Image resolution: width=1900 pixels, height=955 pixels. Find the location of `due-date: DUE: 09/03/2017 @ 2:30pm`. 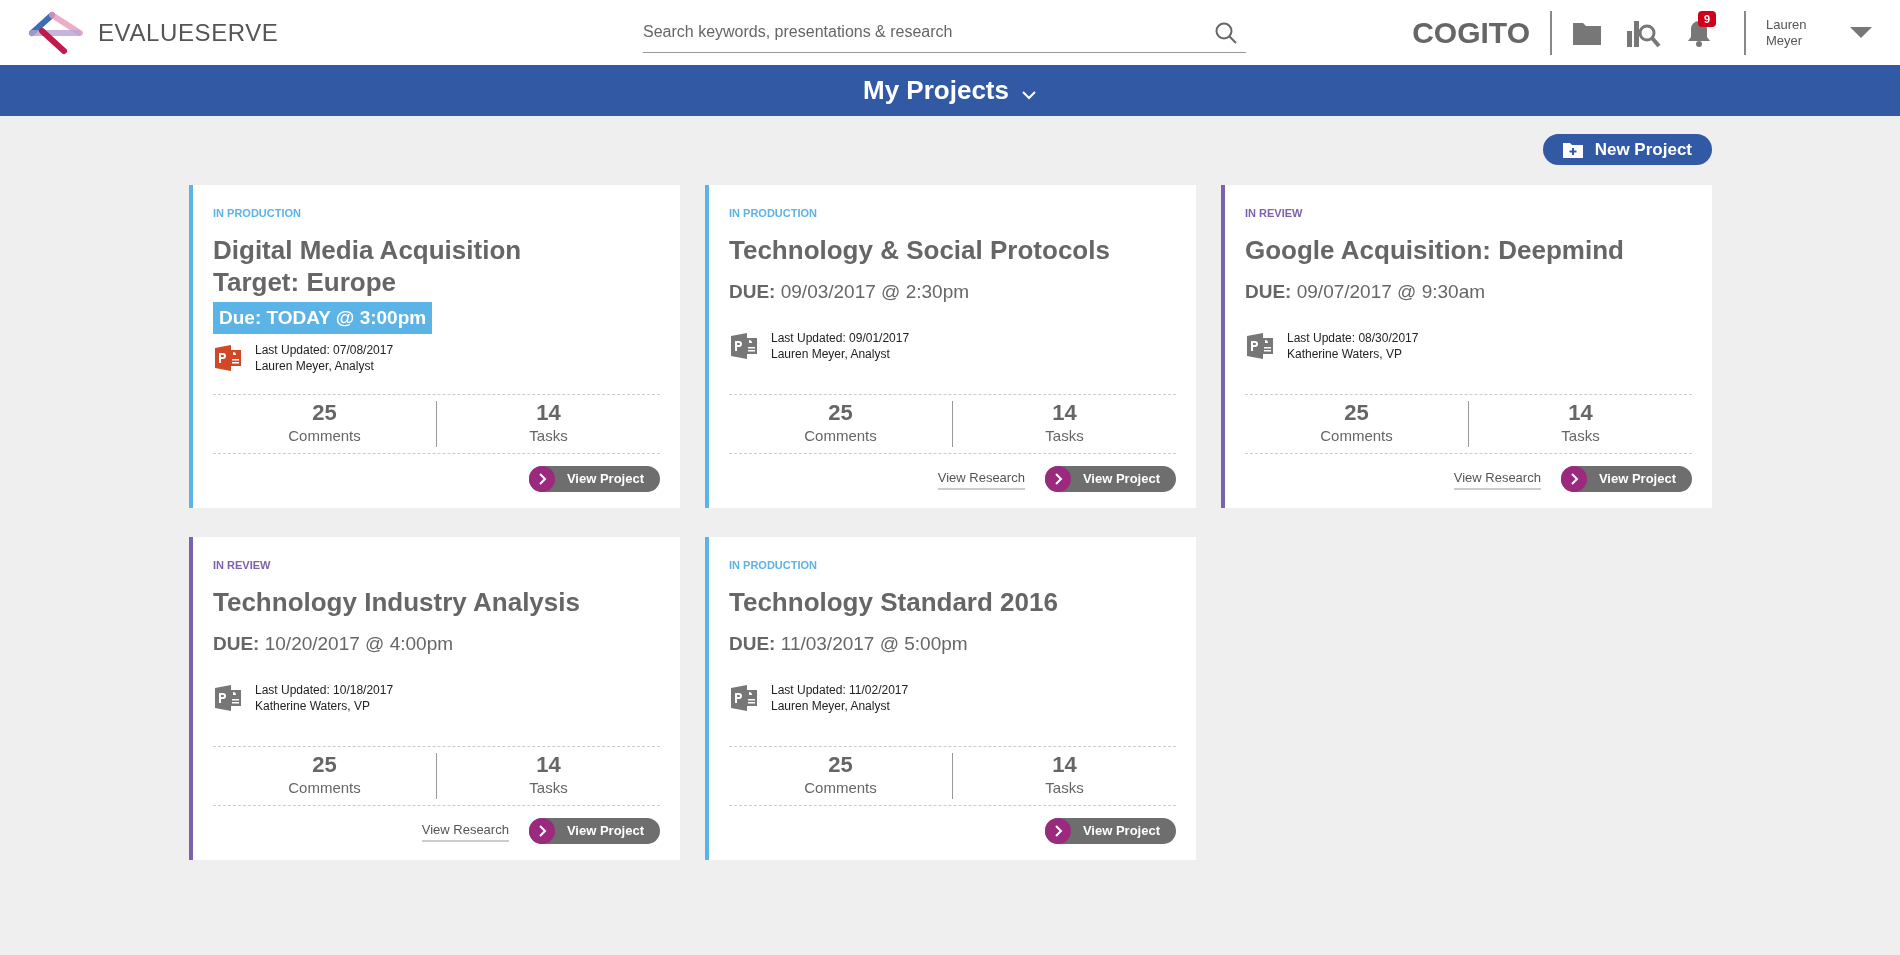

due-date: DUE: 09/03/2017 @ 2:30pm is located at coordinates (850, 291).